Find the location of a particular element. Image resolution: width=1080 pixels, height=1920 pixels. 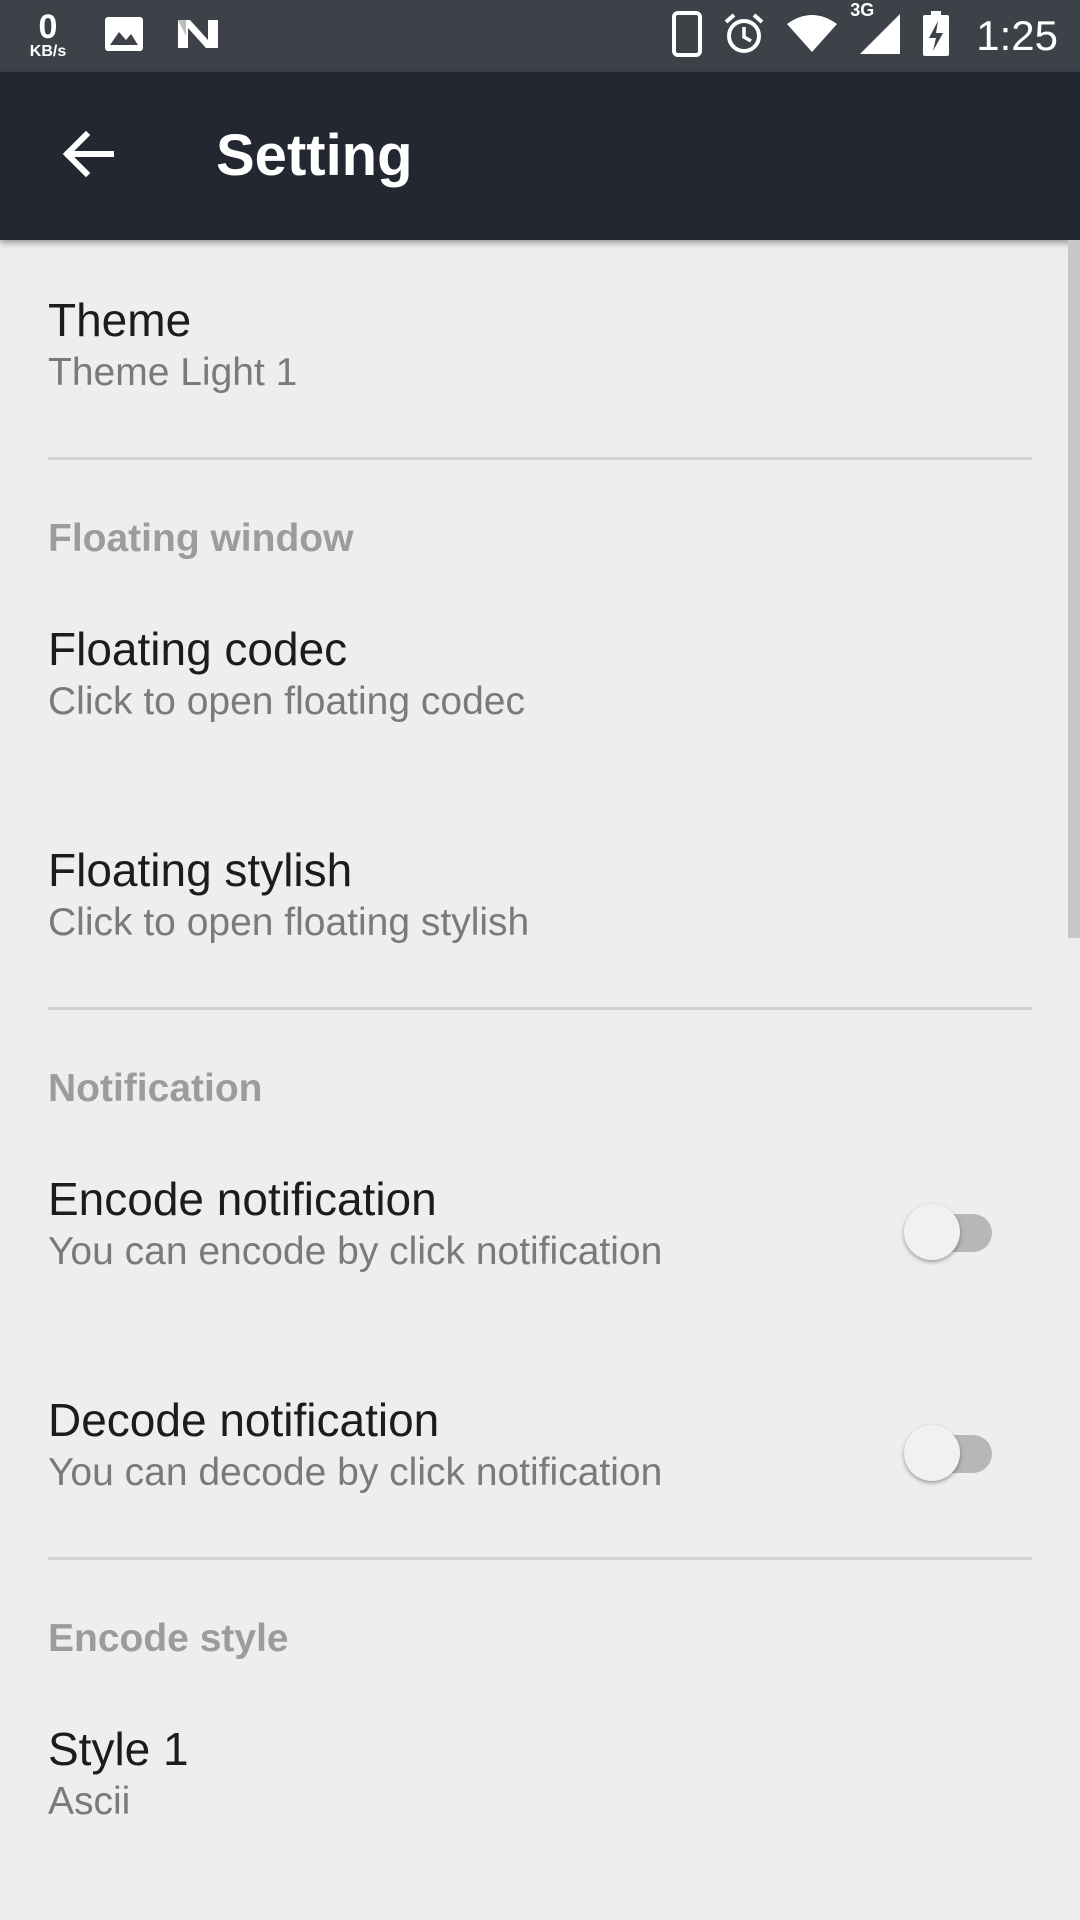

floating-stylish-title: Floating stylish is located at coordinates (200, 870).